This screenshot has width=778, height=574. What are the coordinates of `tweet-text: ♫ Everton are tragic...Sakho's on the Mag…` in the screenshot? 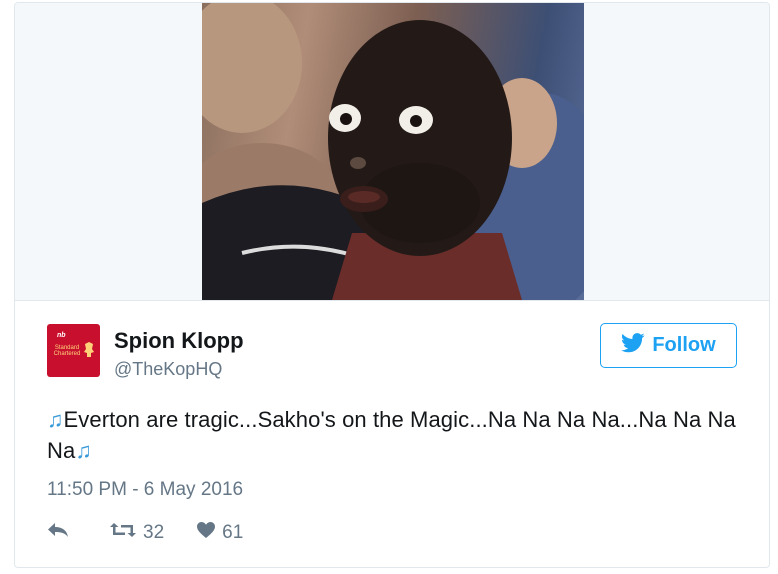 It's located at (397, 435).